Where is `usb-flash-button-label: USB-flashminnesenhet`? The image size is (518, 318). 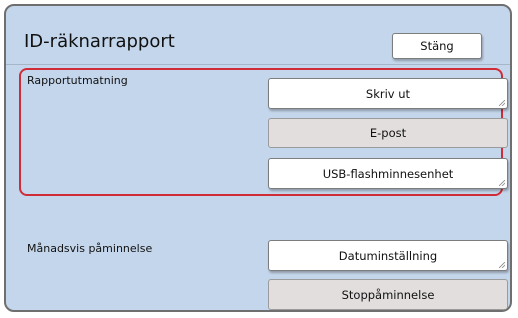
usb-flash-button-label: USB-flashminnesenhet is located at coordinates (388, 173).